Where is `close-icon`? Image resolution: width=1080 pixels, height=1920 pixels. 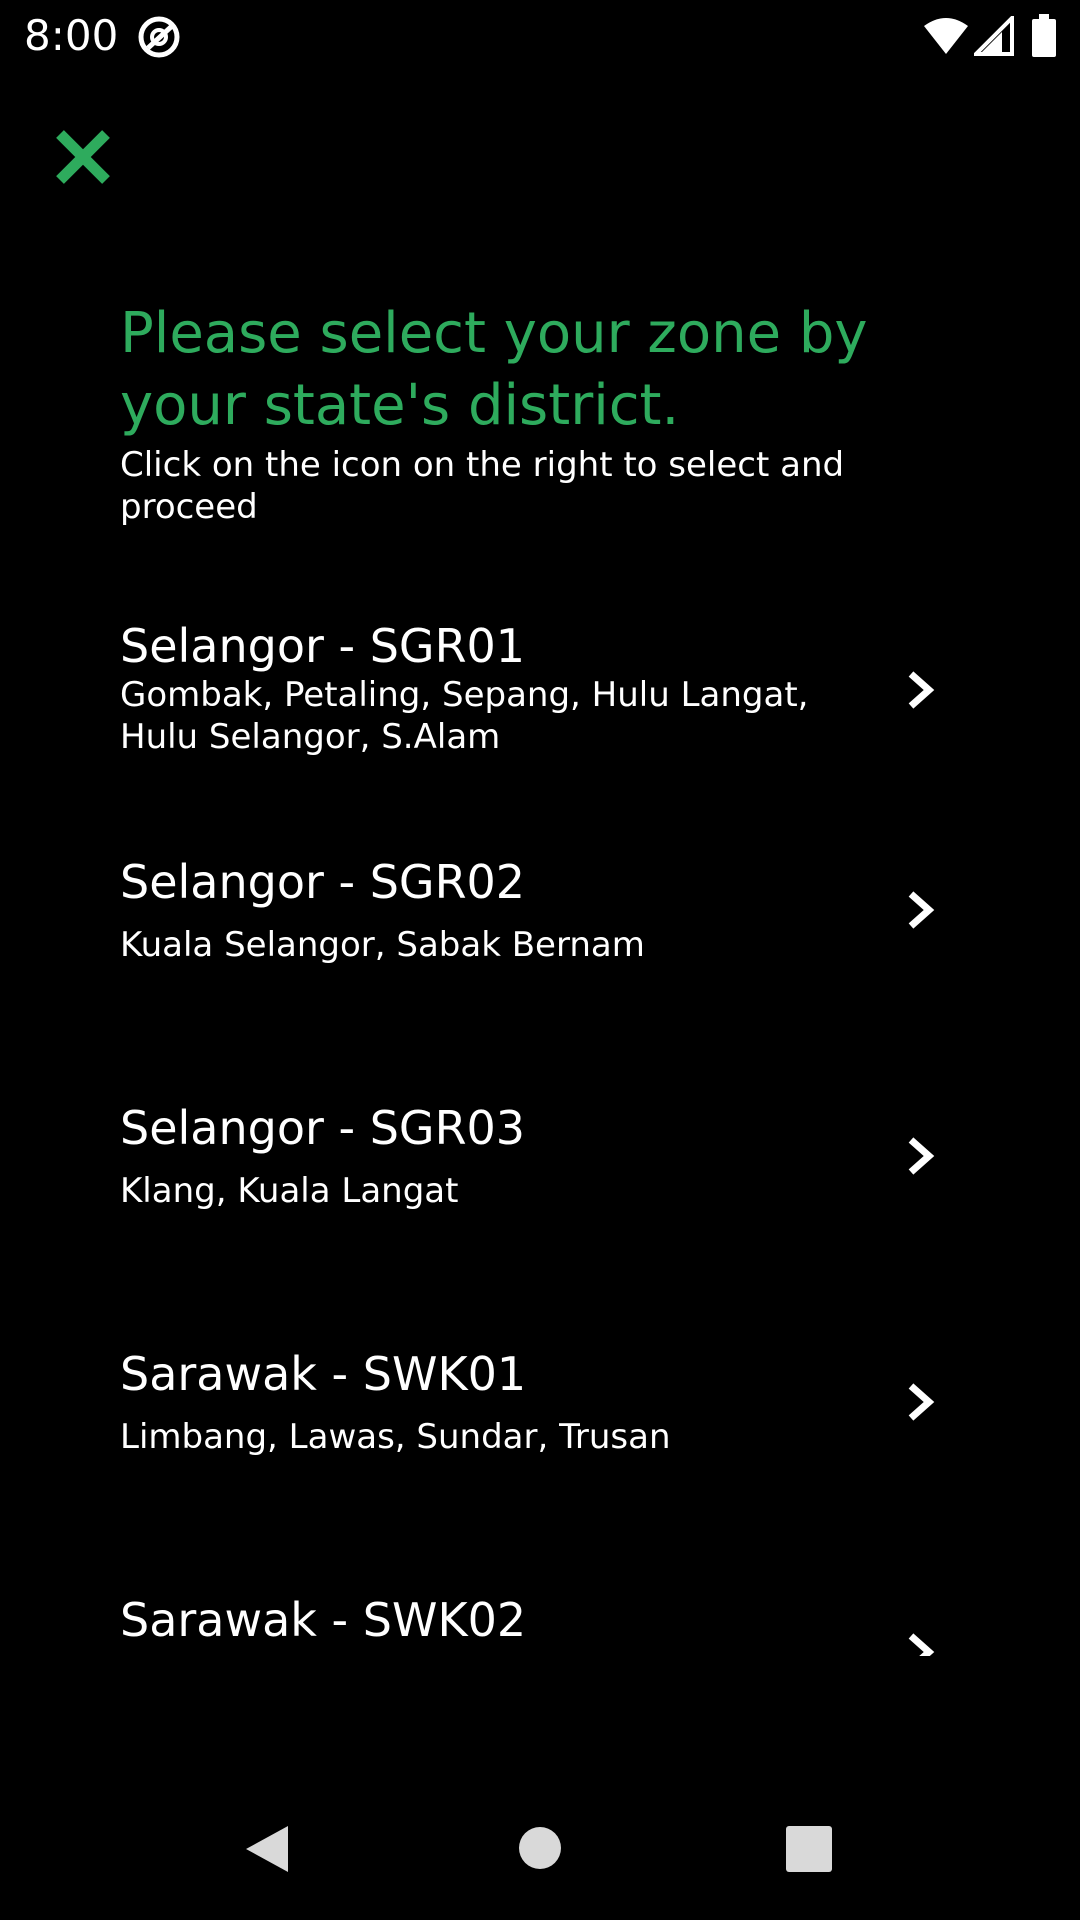 close-icon is located at coordinates (83, 157).